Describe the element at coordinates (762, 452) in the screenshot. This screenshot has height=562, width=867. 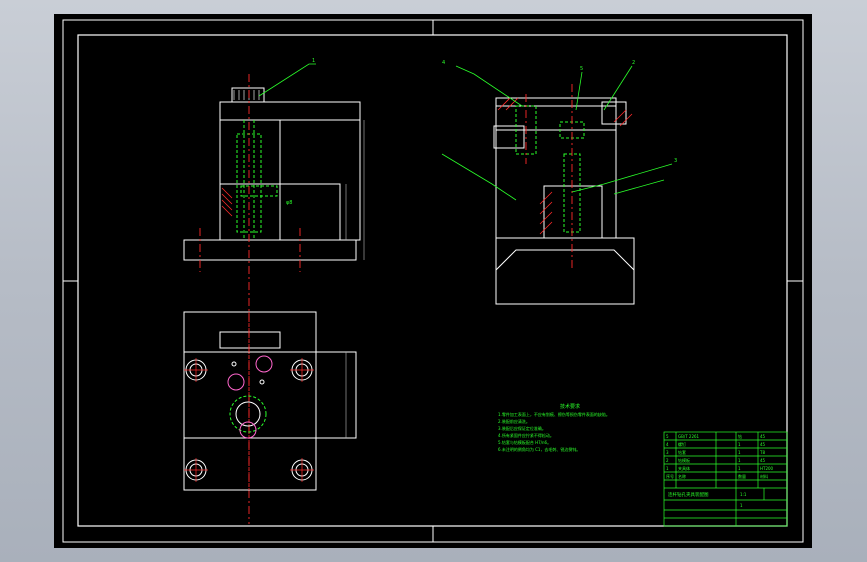
I see `bom-cell: T8` at that location.